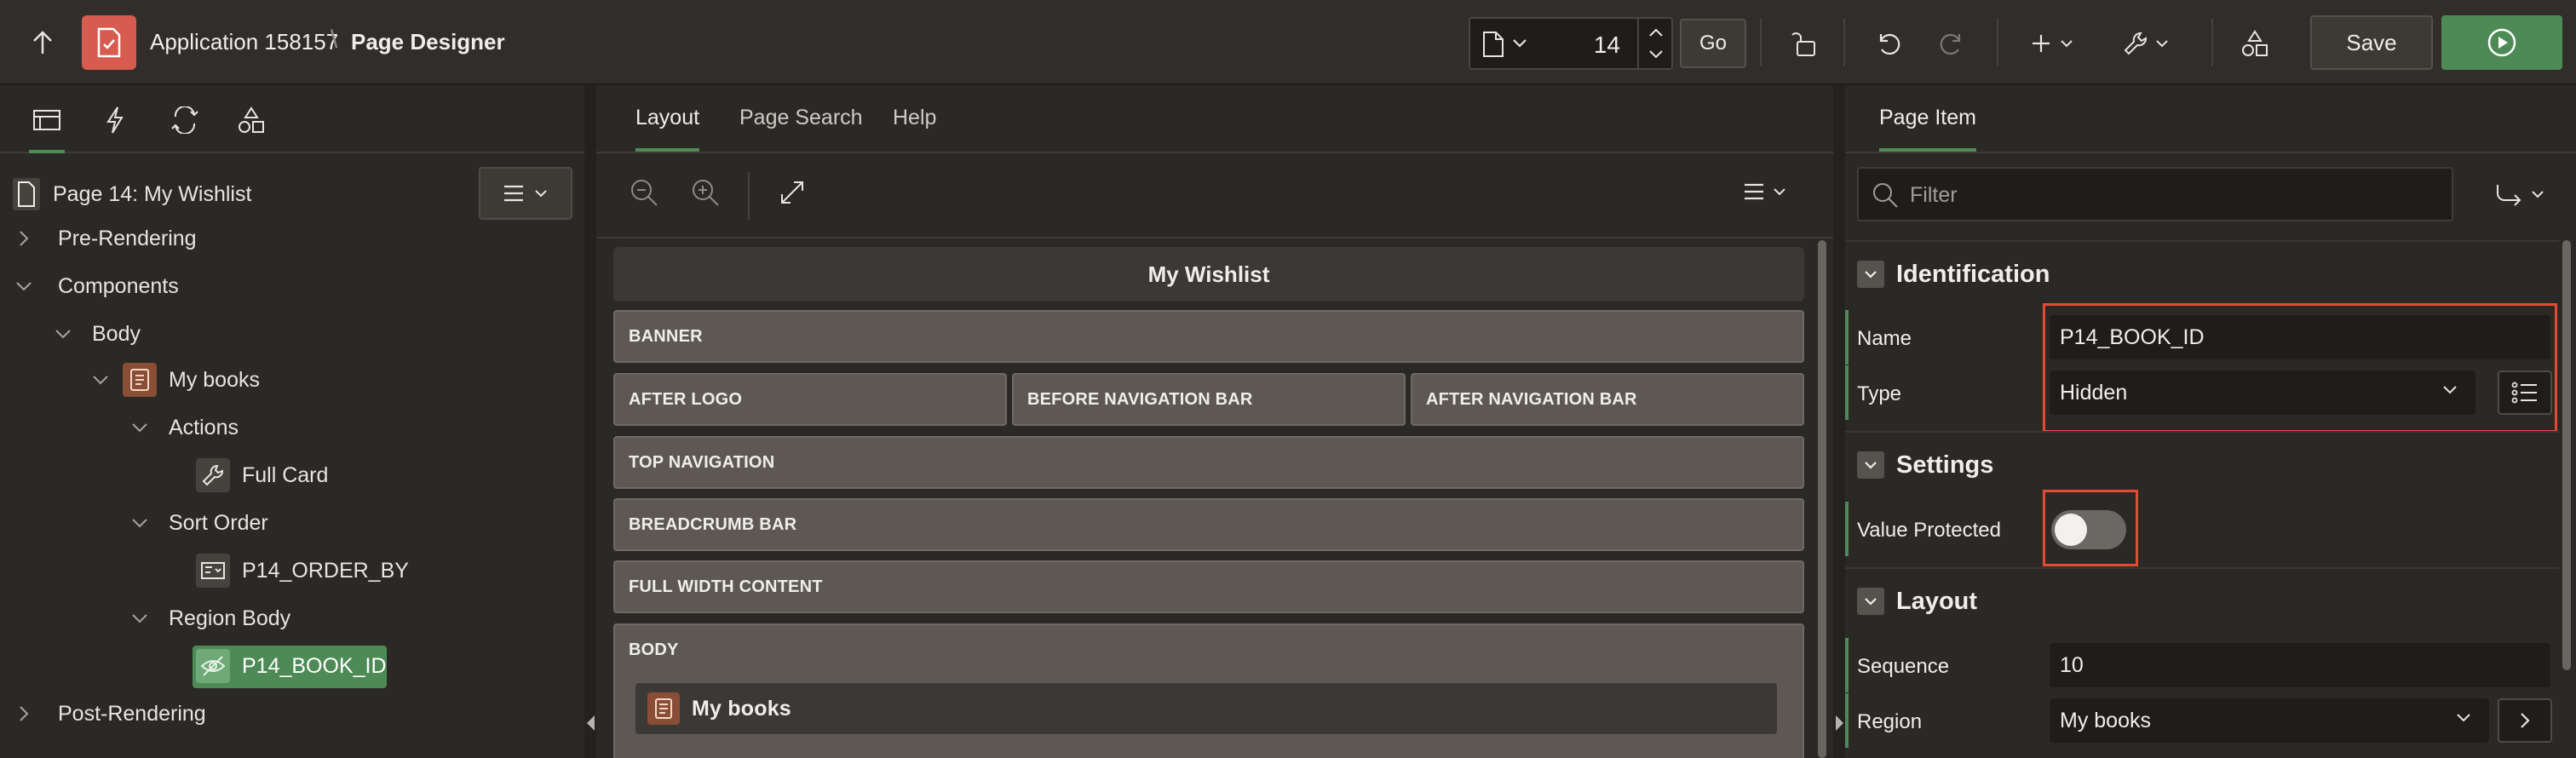  I want to click on redo-icon, so click(1952, 43).